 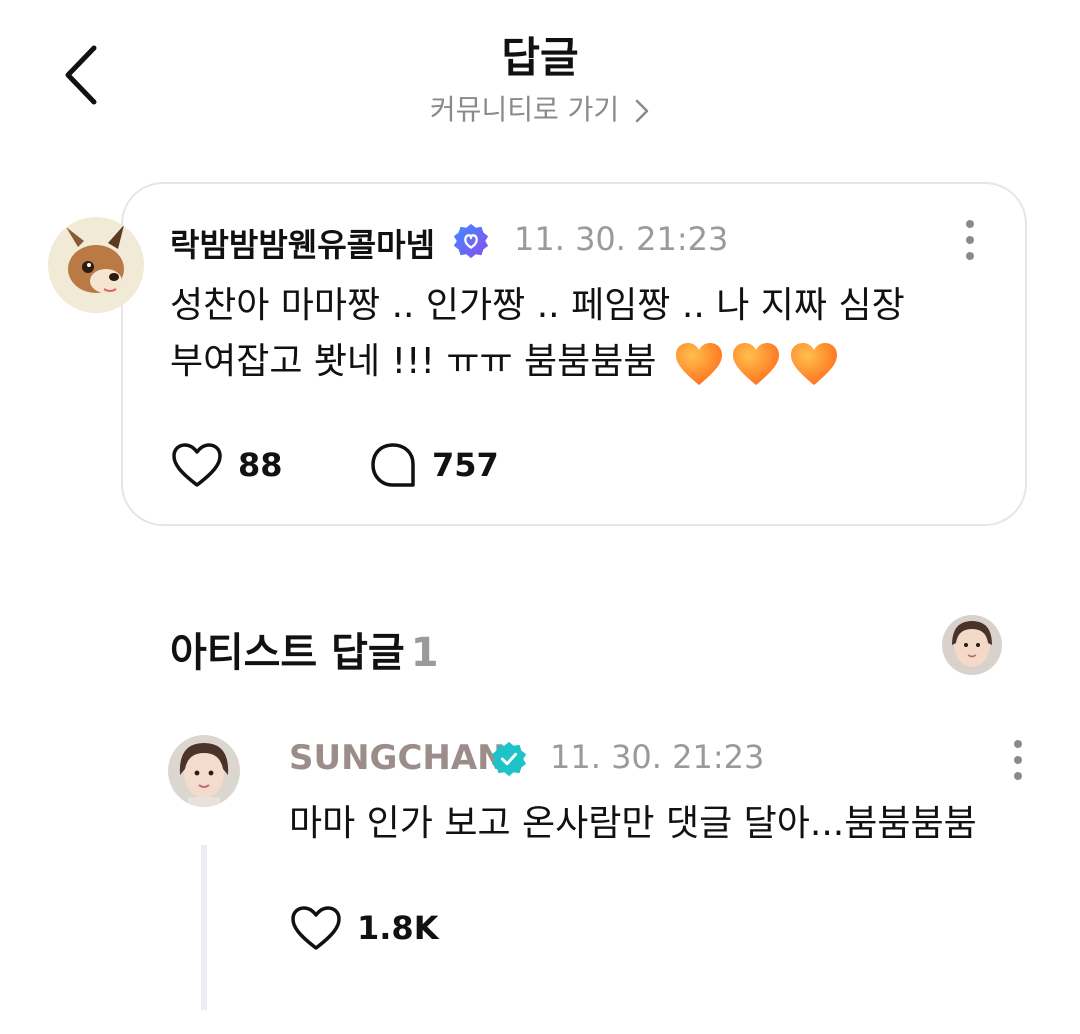 I want to click on post-like-button: 88, so click(x=226, y=465).